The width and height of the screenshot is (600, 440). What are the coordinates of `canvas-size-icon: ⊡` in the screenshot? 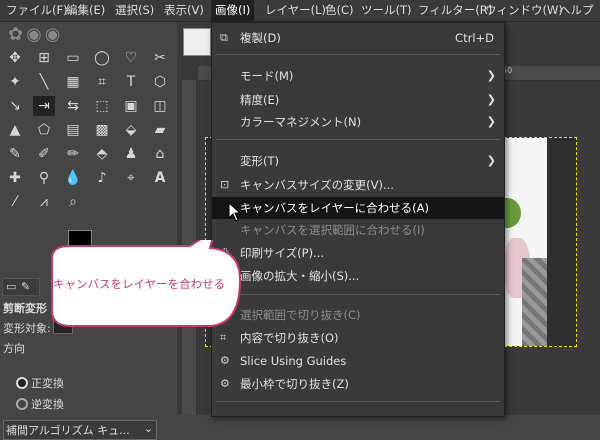 It's located at (225, 184).